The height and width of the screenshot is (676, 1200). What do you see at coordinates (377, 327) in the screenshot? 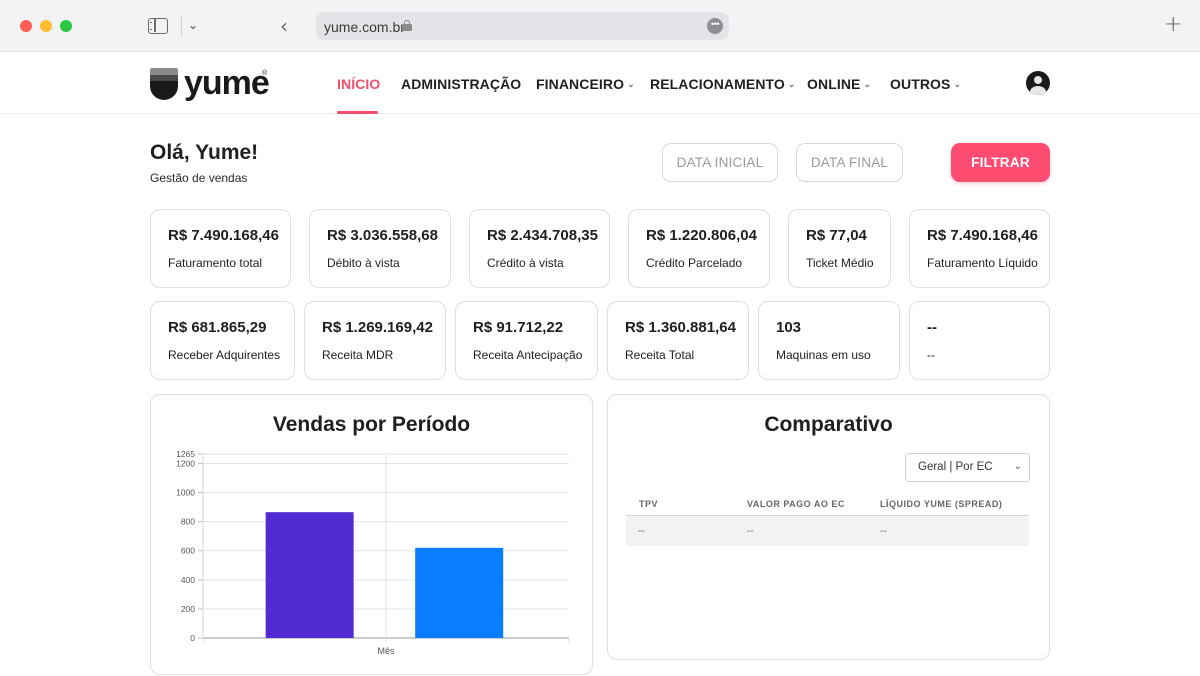
I see `kpi-value: R$ 1.269.169,42` at bounding box center [377, 327].